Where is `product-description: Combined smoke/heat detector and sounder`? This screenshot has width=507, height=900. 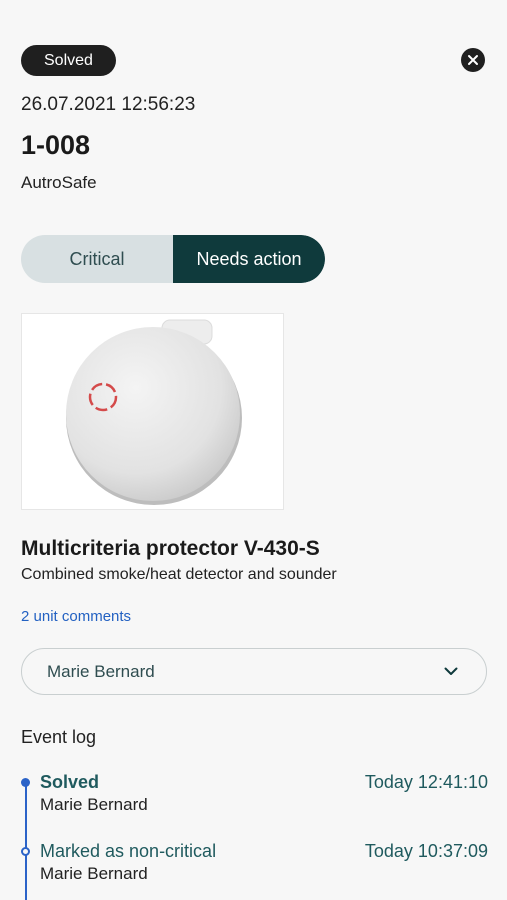
product-description: Combined smoke/heat detector and sounder is located at coordinates (179, 574).